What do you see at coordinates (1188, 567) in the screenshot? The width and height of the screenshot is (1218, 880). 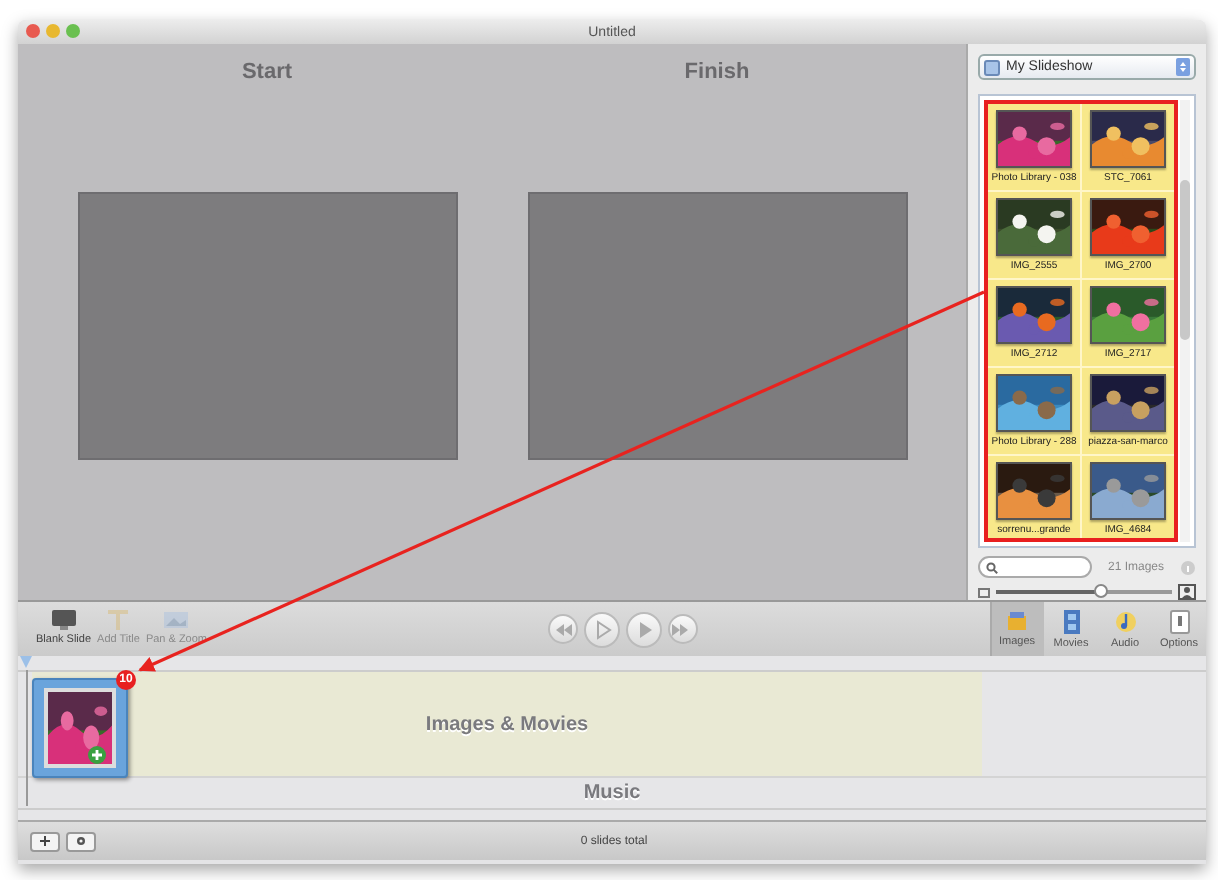 I see `info-icon` at bounding box center [1188, 567].